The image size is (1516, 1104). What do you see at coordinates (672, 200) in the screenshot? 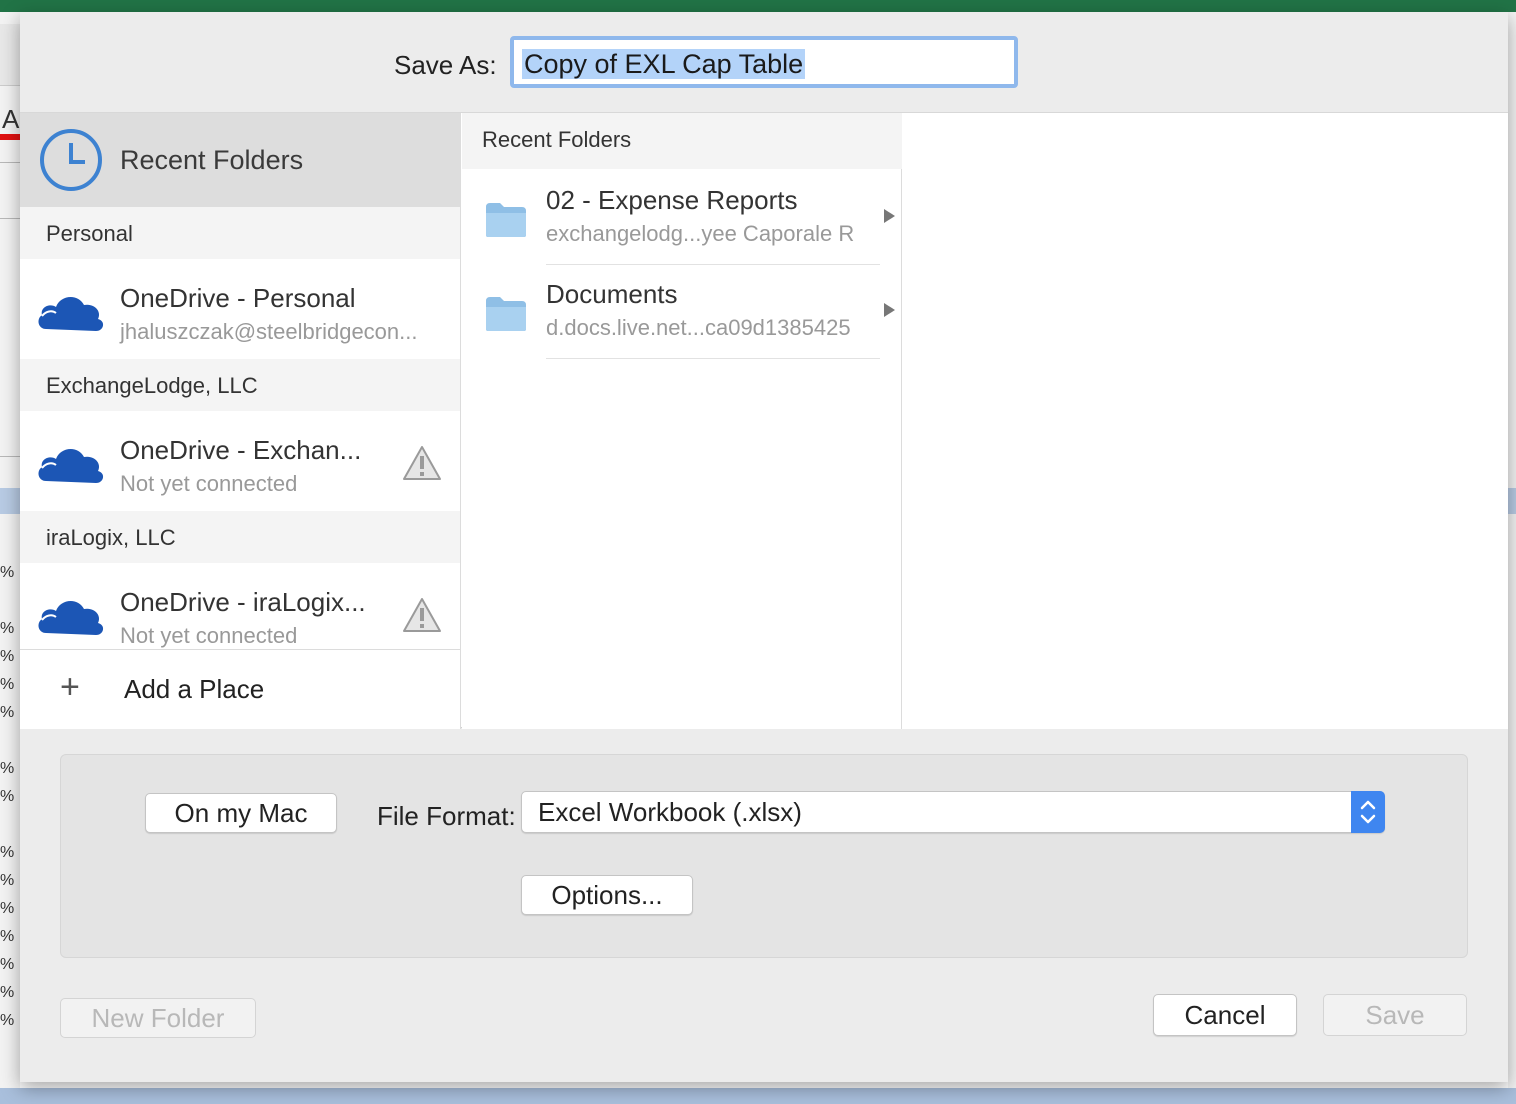
I see `folder-name: 02 - Expense Reports` at bounding box center [672, 200].